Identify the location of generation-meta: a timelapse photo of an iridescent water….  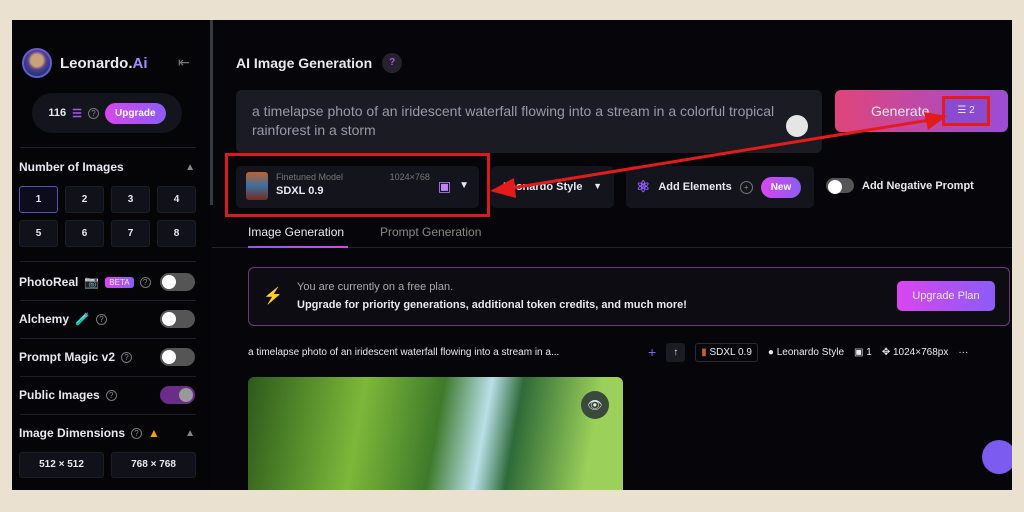
(628, 352).